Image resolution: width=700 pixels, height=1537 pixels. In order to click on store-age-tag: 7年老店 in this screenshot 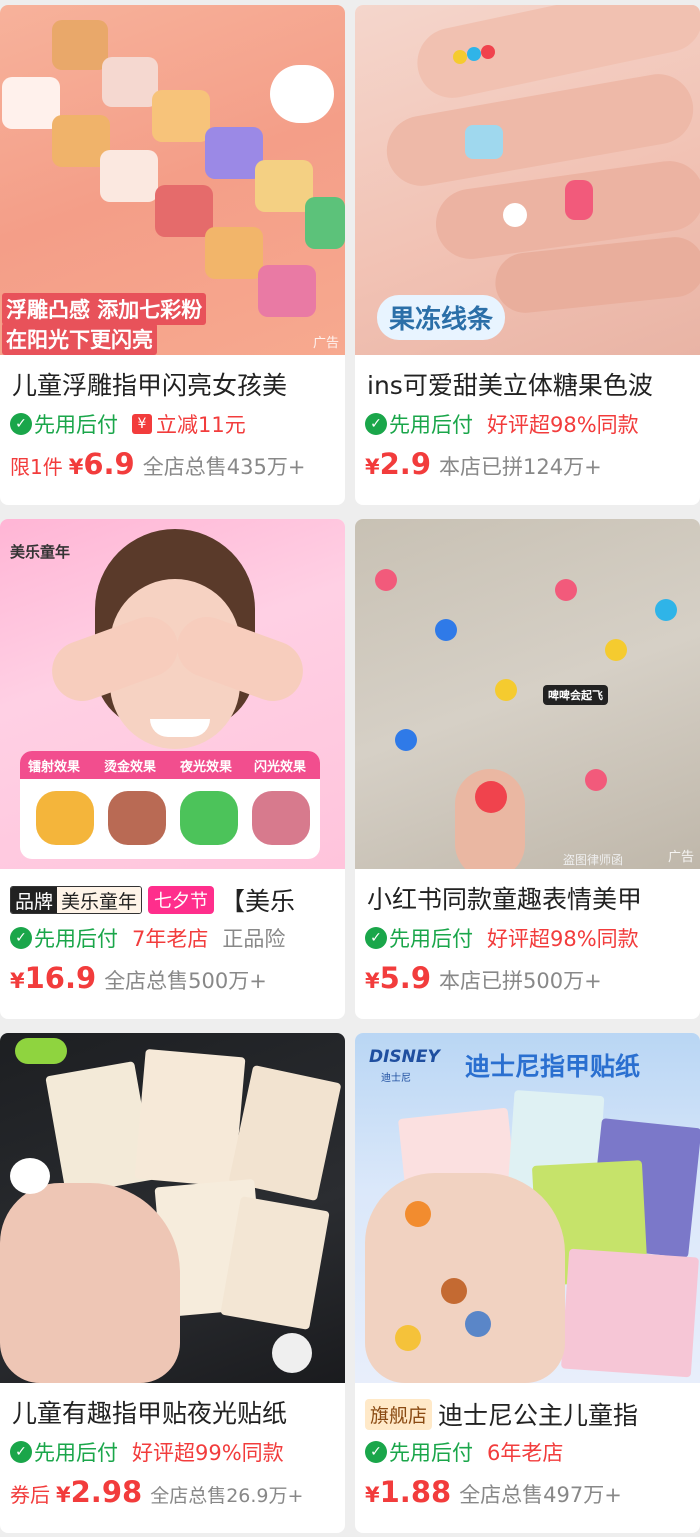, I will do `click(170, 939)`.